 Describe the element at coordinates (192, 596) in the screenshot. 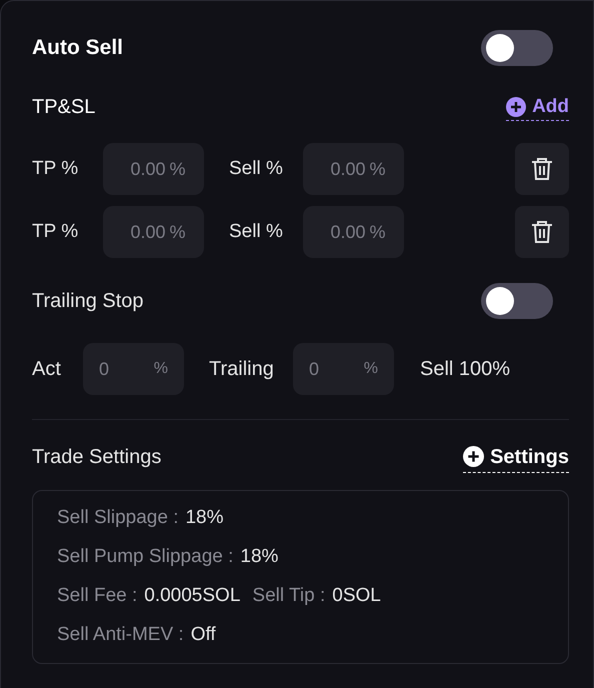

I see `setting-value: 0.0005SOL` at that location.